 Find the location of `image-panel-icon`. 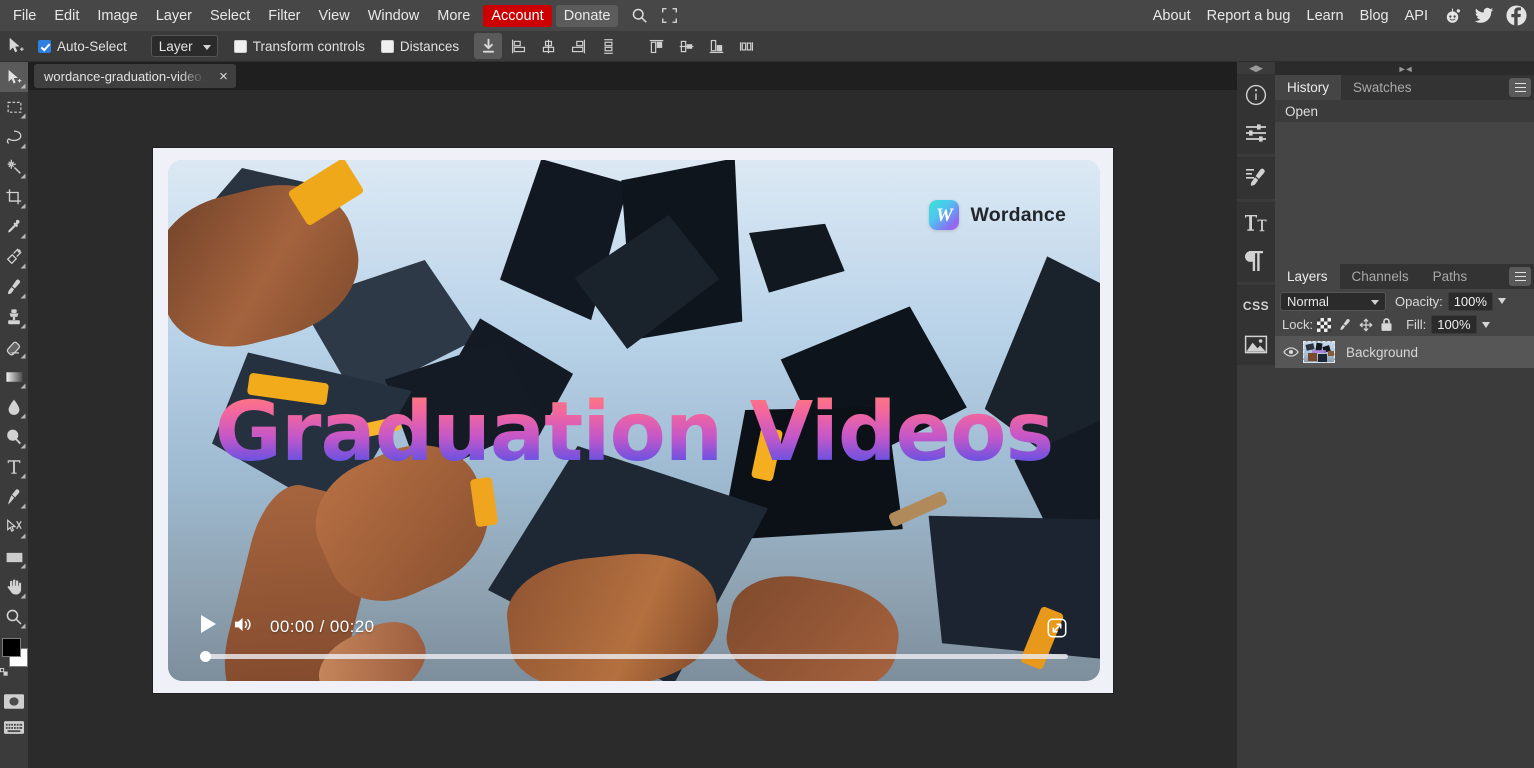

image-panel-icon is located at coordinates (1256, 344).